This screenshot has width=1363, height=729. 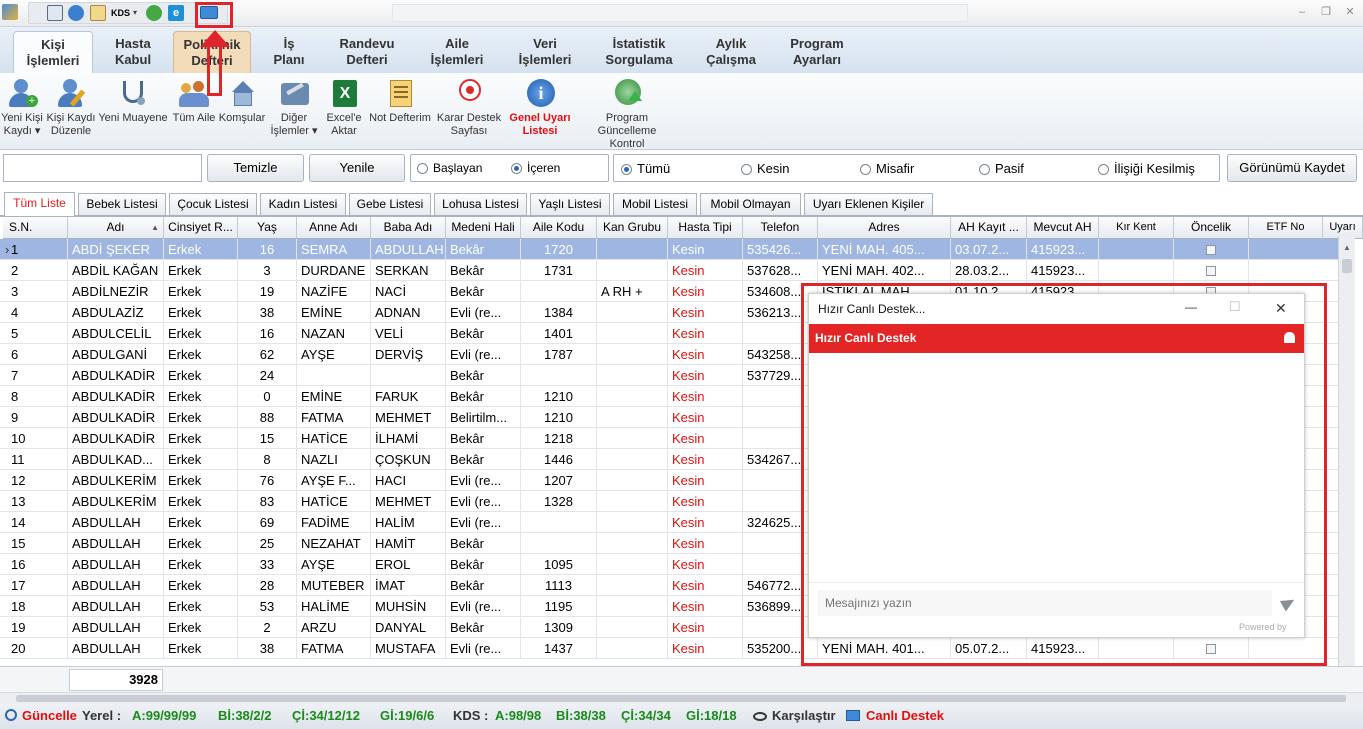 I want to click on update-link: Güncelle, so click(x=49, y=716).